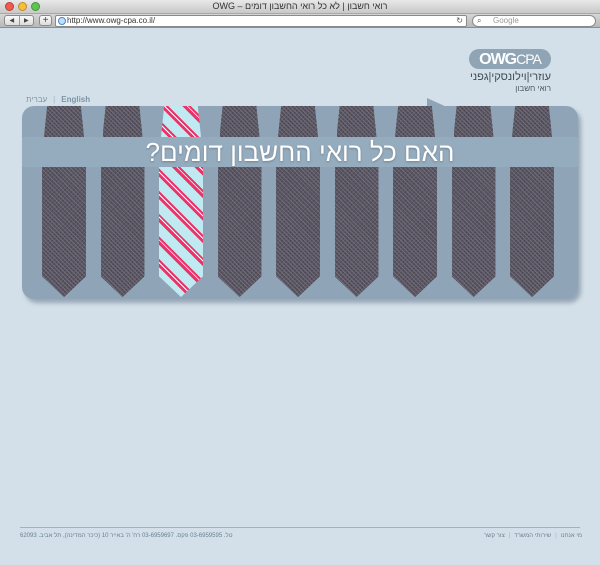 The width and height of the screenshot is (600, 565). Describe the element at coordinates (58, 99) in the screenshot. I see `language-switcher: עברית | English` at that location.